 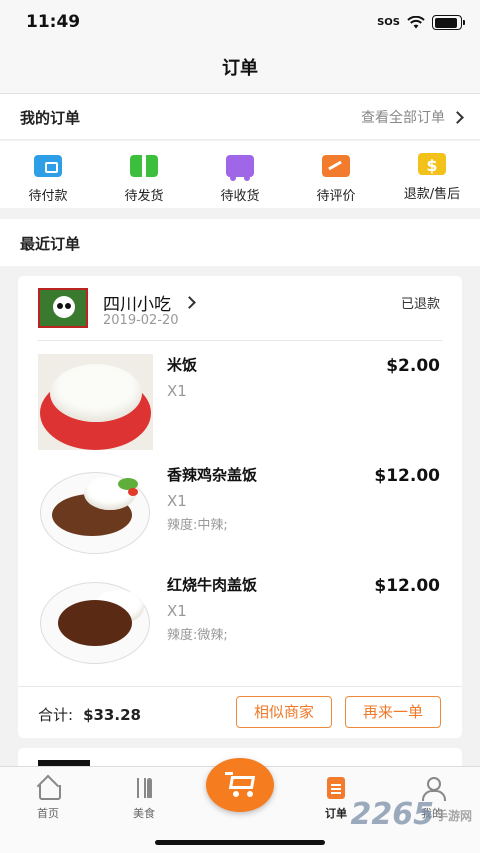 I want to click on profile-icon, so click(x=433, y=789).